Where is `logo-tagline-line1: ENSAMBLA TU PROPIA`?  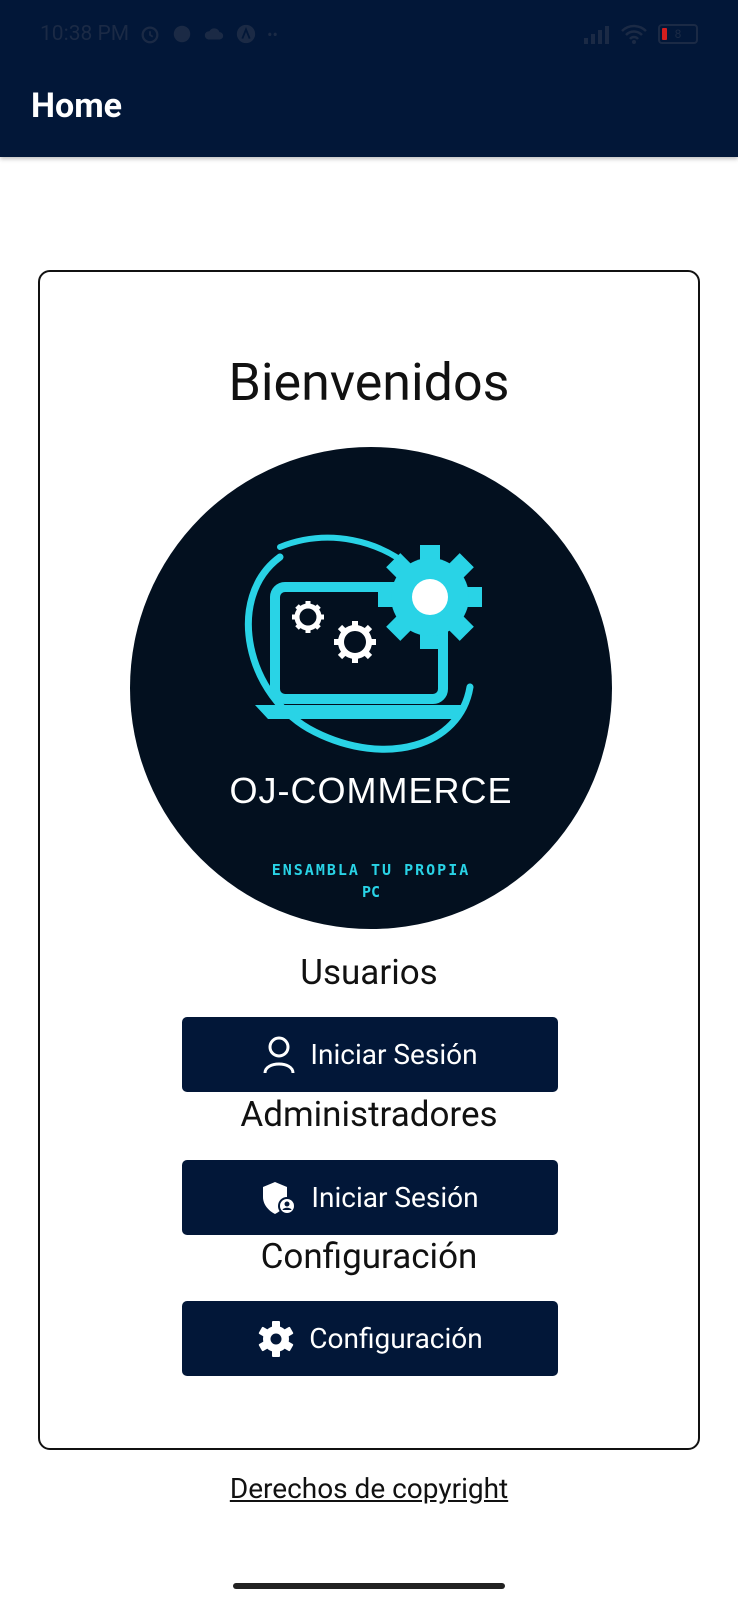
logo-tagline-line1: ENSAMBLA TU PROPIA is located at coordinates (371, 870).